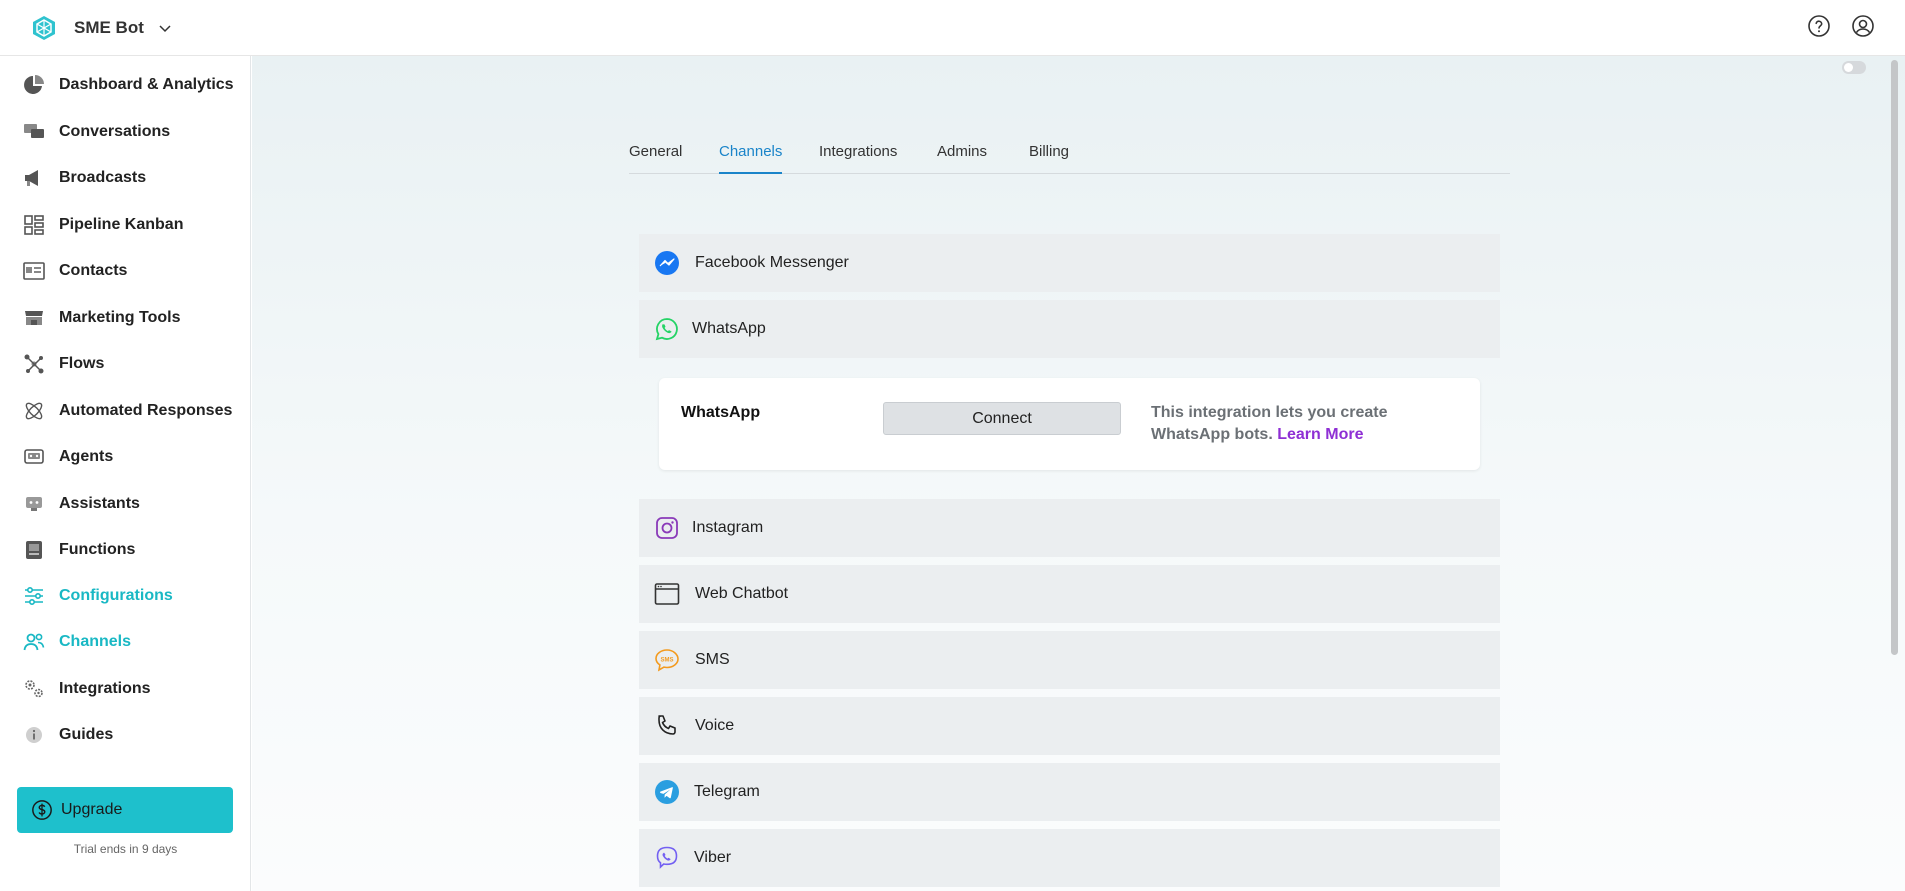 This screenshot has width=1905, height=891. I want to click on sidebar-item-configurations: Configurations, so click(125, 596).